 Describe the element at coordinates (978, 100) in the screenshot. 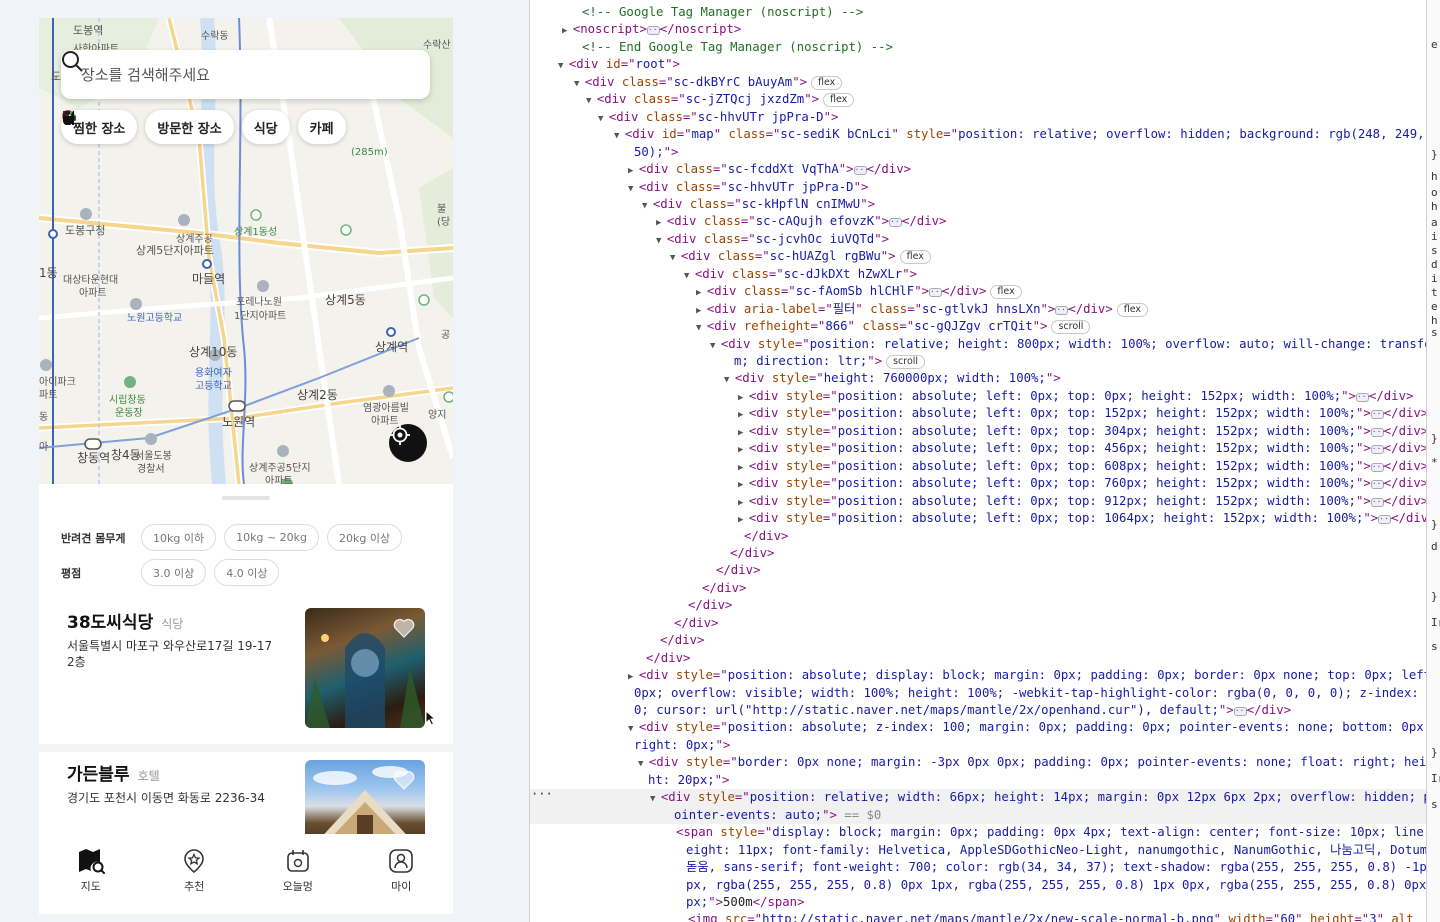

I see `dom-node-line: ▼ <div class="sc-jZTQcj jxzdZm"> flex` at that location.